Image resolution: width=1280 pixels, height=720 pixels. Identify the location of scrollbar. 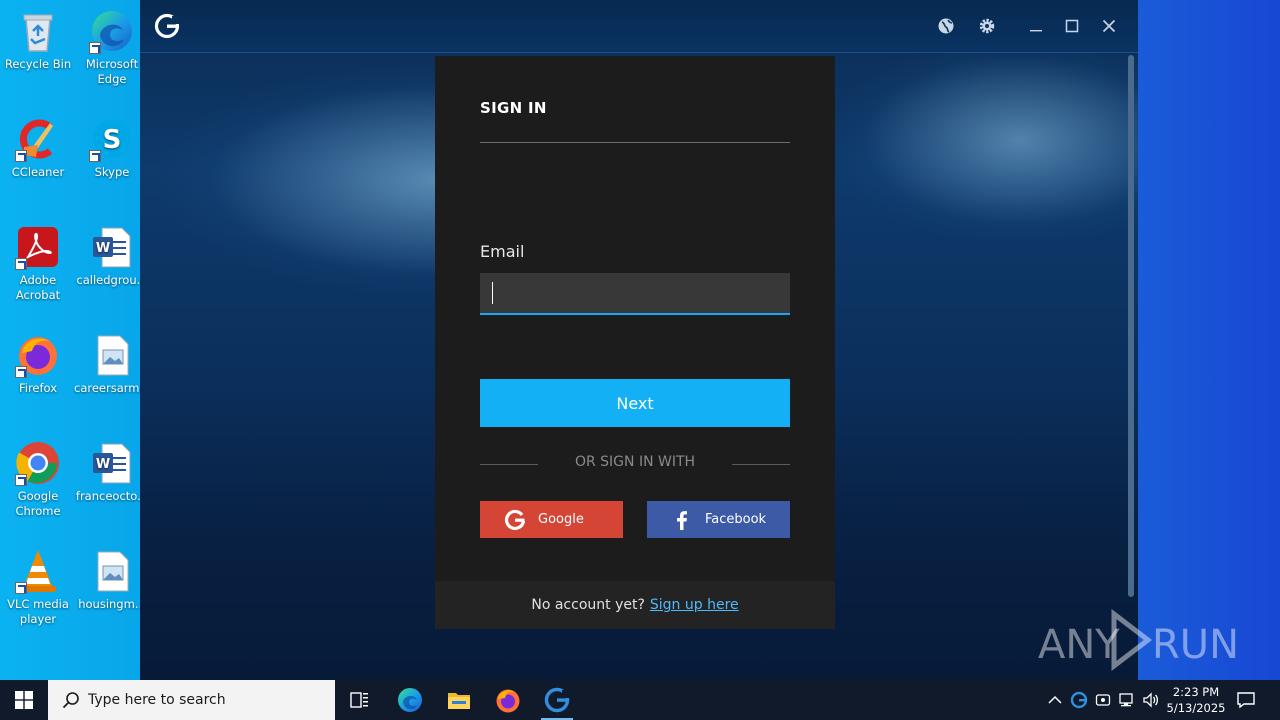
(1131, 326).